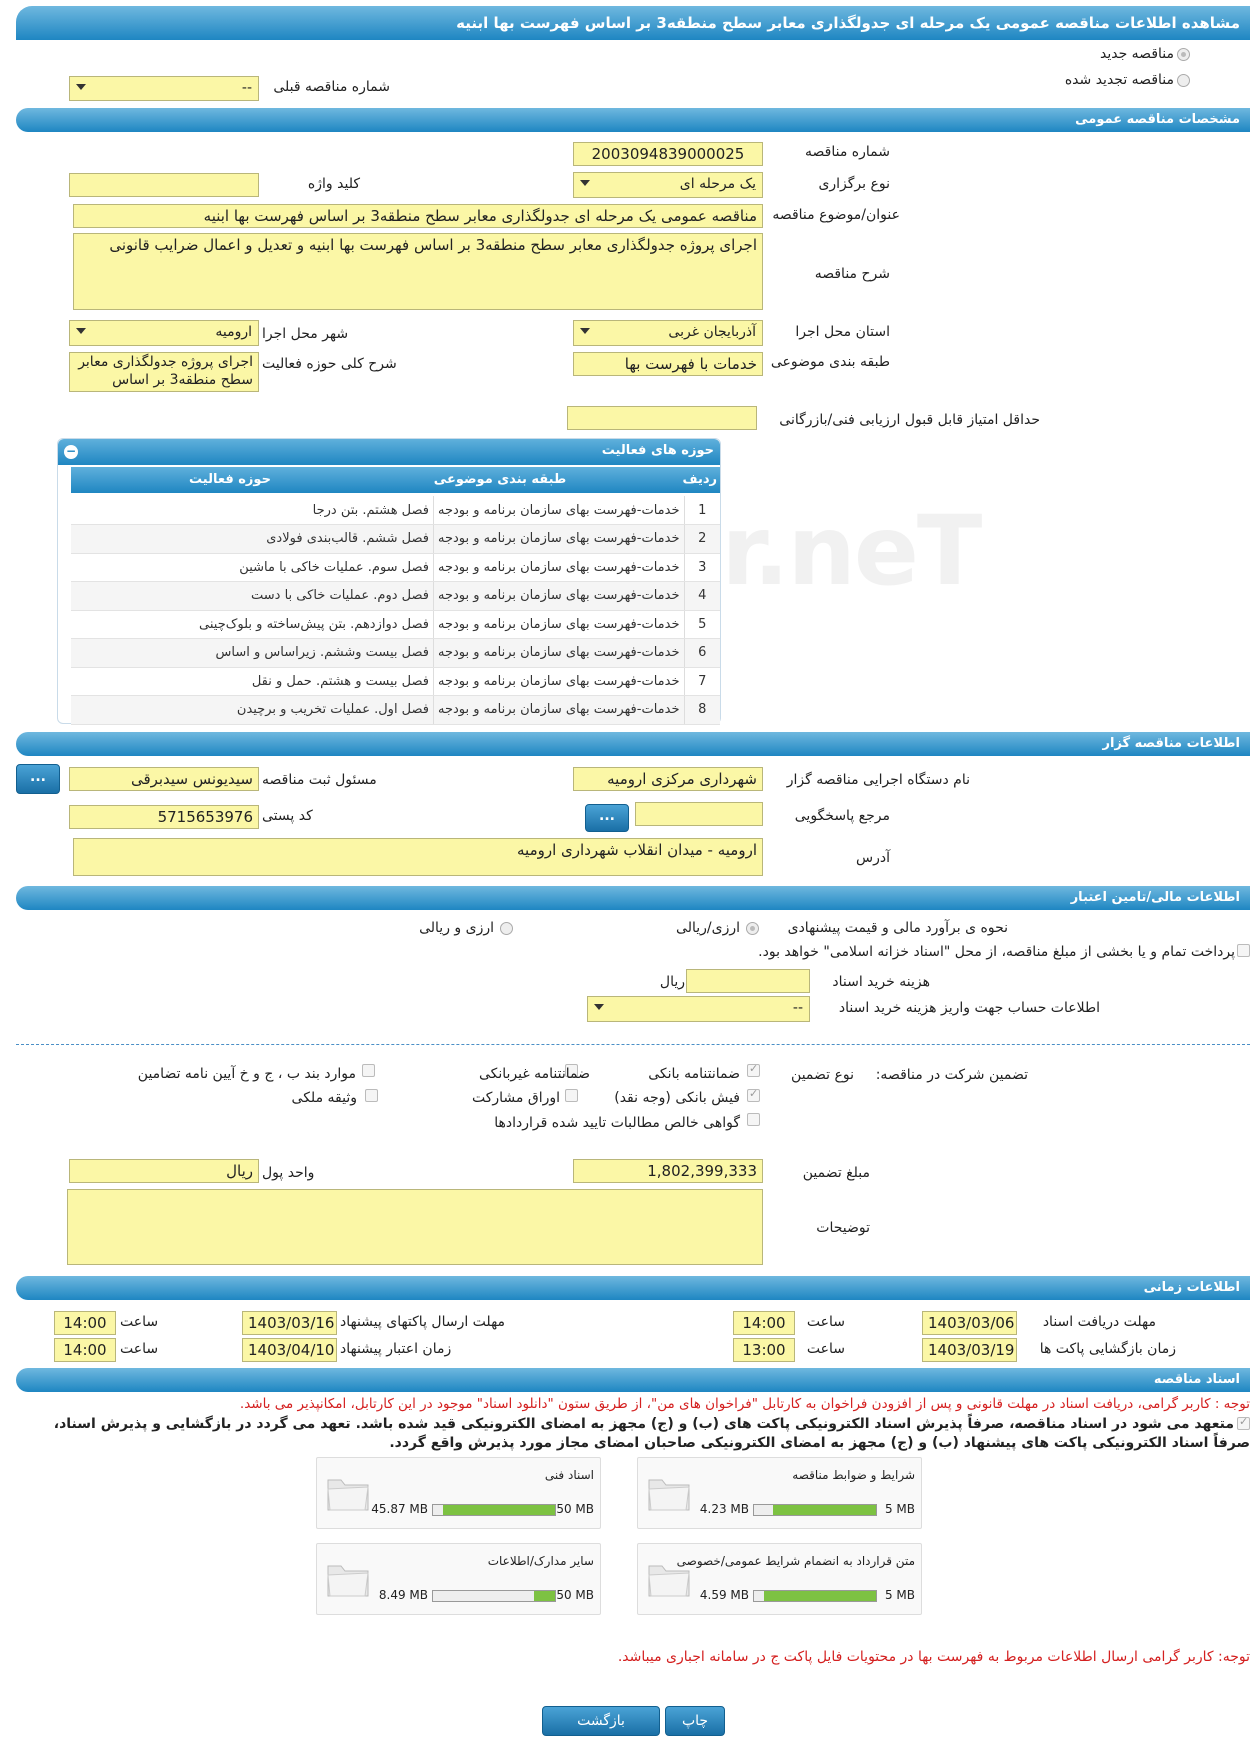 This screenshot has height=1745, width=1250. I want to click on city-select: ارومیه, so click(164, 333).